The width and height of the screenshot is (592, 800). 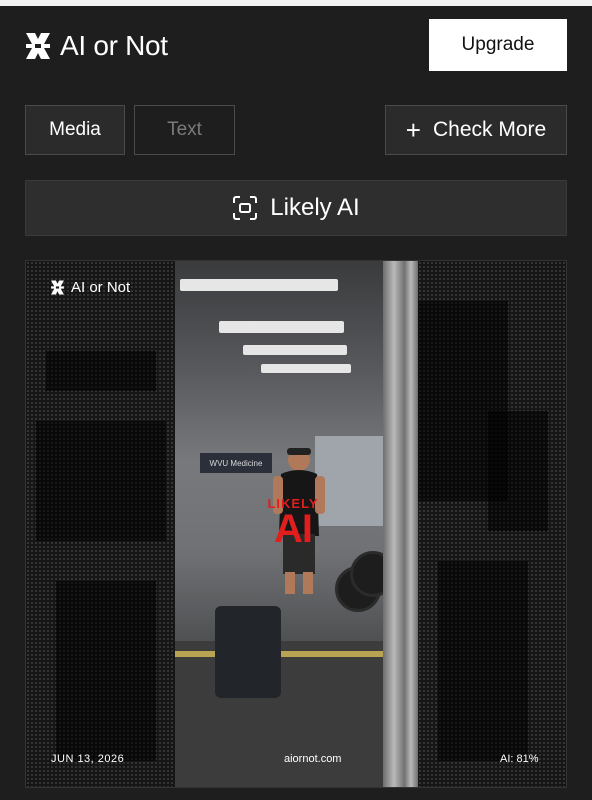 I want to click on upgrade-button: Upgrade, so click(x=498, y=45).